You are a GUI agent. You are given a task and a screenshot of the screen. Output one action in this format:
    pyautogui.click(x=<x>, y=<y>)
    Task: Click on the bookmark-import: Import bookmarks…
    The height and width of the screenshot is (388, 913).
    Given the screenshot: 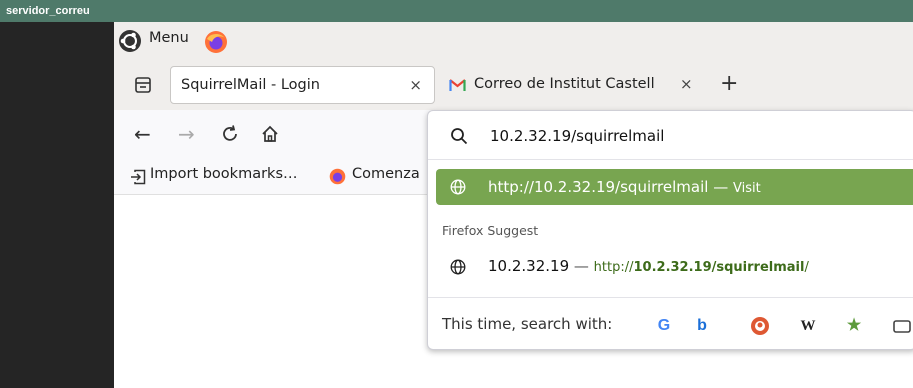 What is the action you would take?
    pyautogui.click(x=224, y=174)
    